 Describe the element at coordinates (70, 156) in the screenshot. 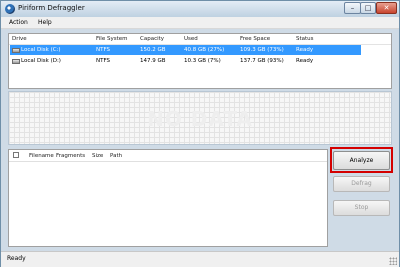

I see `column-fragments: Fragments` at that location.